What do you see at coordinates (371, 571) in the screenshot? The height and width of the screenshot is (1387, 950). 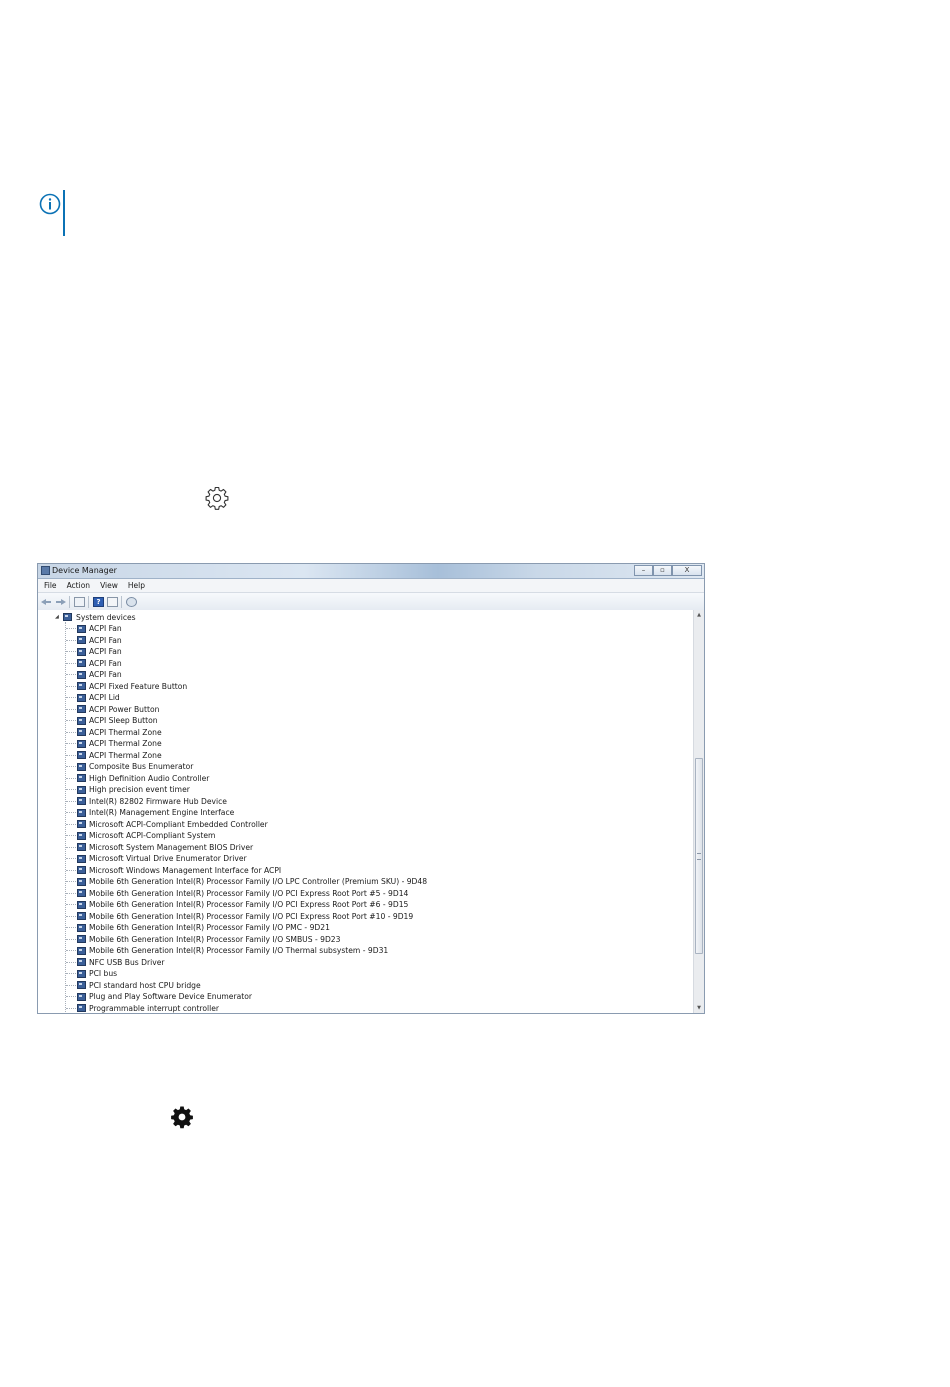 I see `title-bar: Device Manager – ▫ X` at bounding box center [371, 571].